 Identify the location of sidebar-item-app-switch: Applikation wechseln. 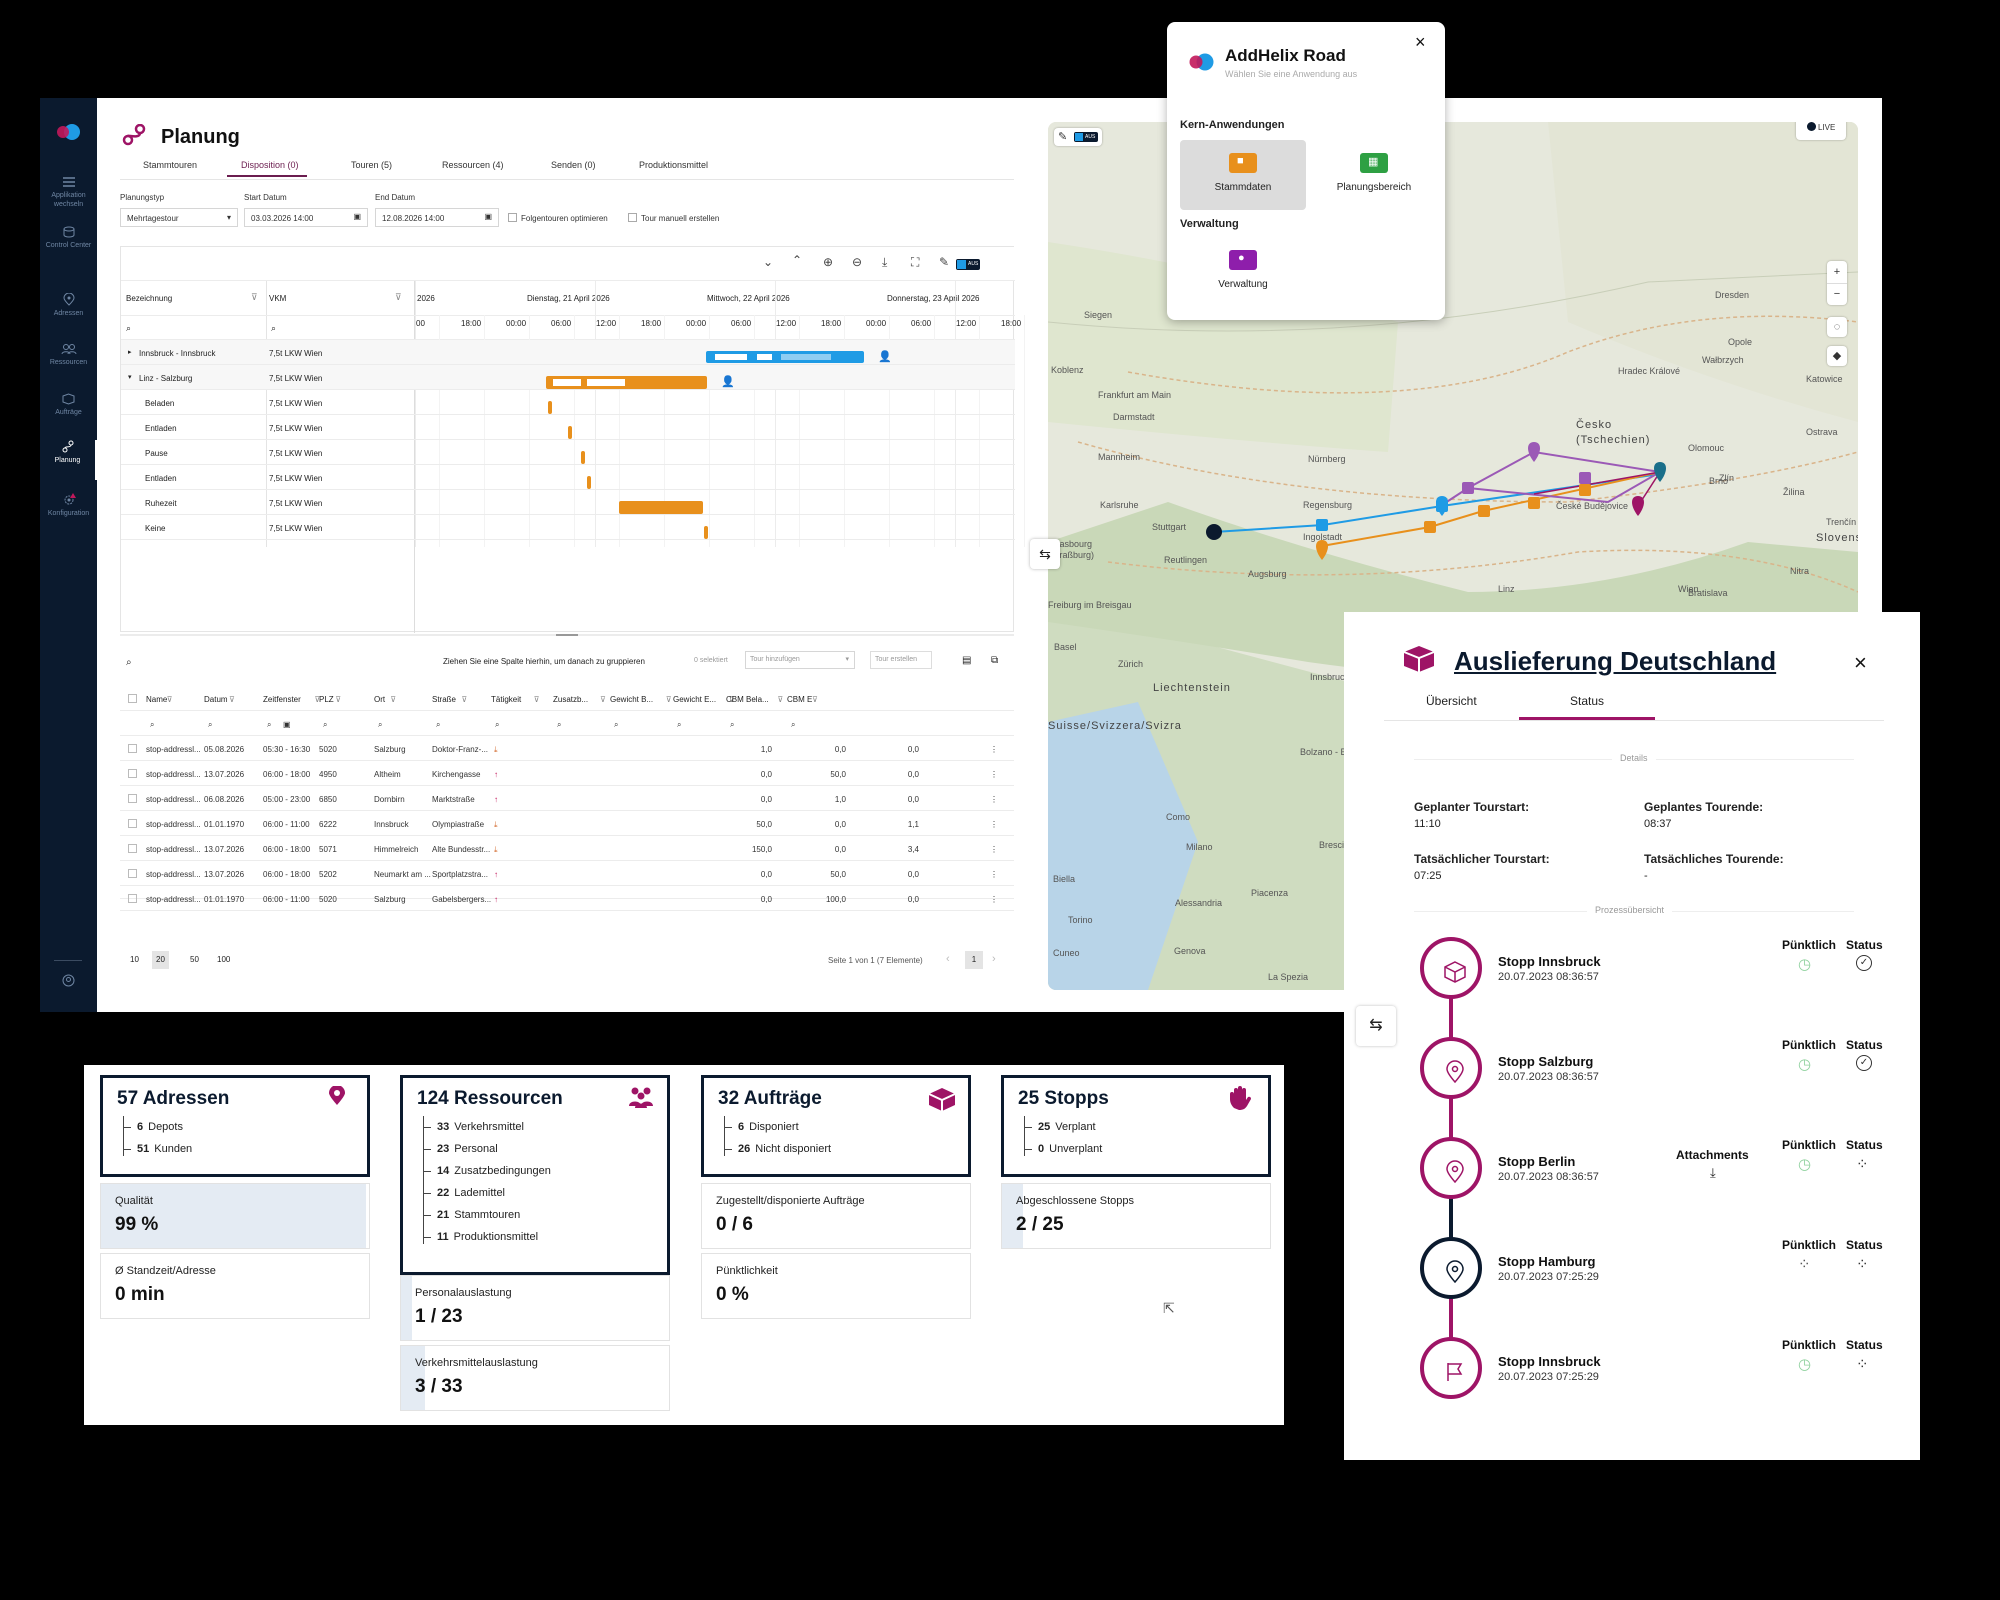
(68, 192).